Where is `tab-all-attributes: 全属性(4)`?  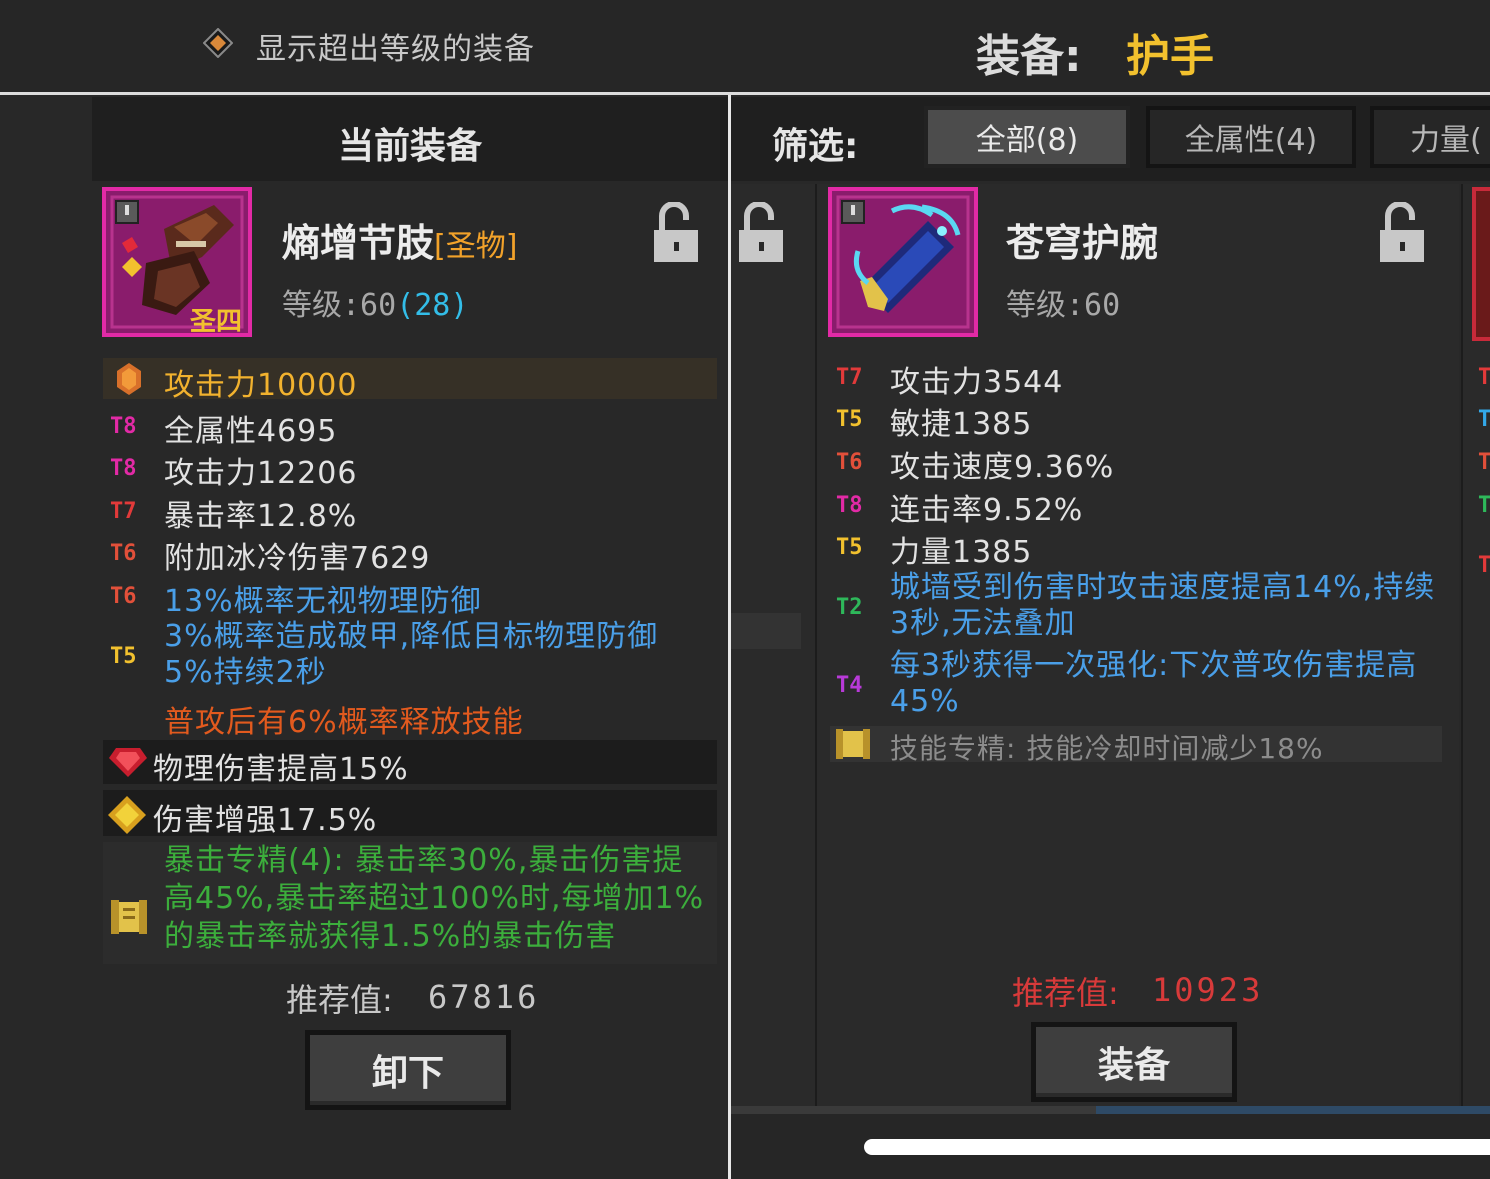
tab-all-attributes: 全属性(4) is located at coordinates (1251, 137).